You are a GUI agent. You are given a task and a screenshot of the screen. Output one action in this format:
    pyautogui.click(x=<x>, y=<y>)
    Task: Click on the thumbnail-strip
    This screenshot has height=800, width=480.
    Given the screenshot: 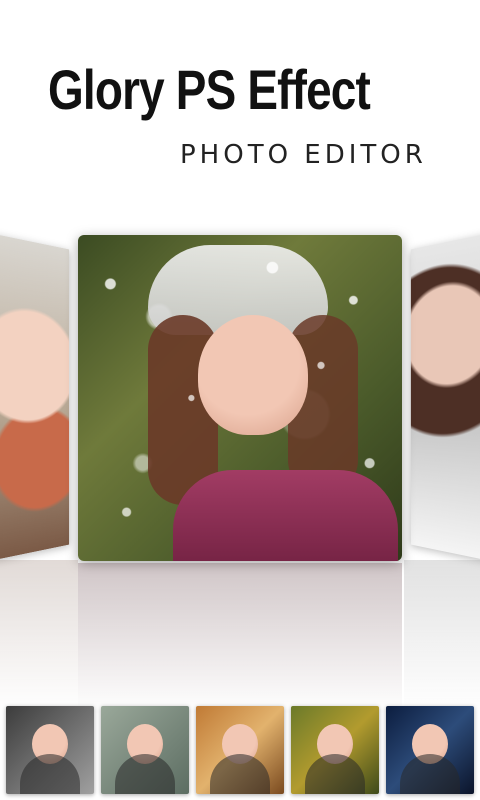 What is the action you would take?
    pyautogui.click(x=240, y=750)
    